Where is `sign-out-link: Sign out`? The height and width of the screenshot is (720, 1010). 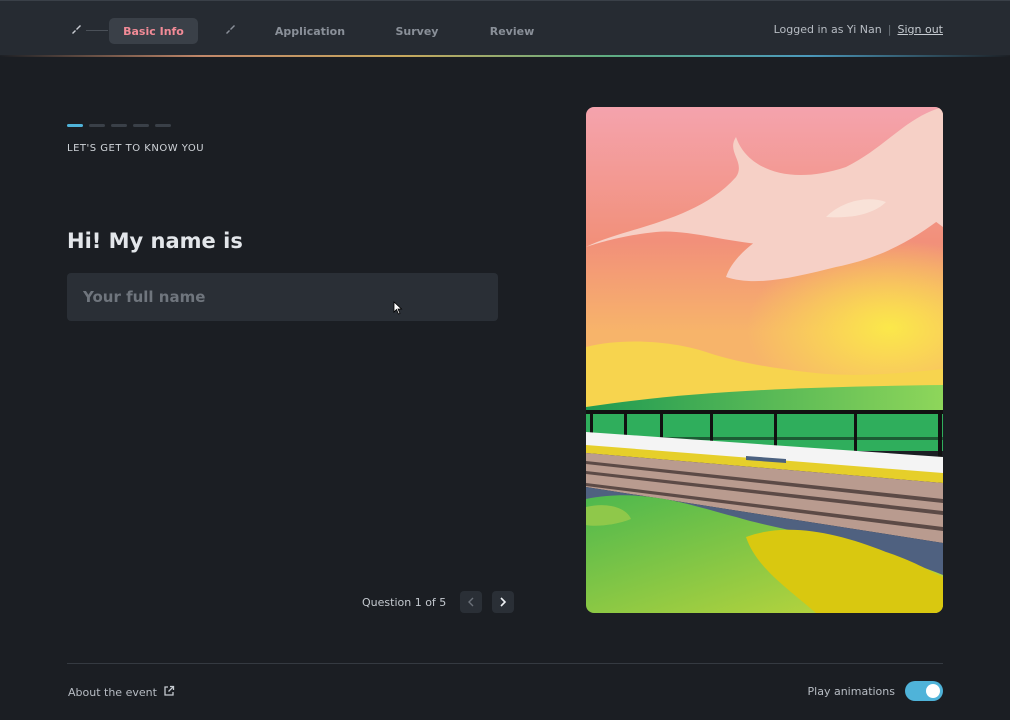 sign-out-link: Sign out is located at coordinates (920, 29).